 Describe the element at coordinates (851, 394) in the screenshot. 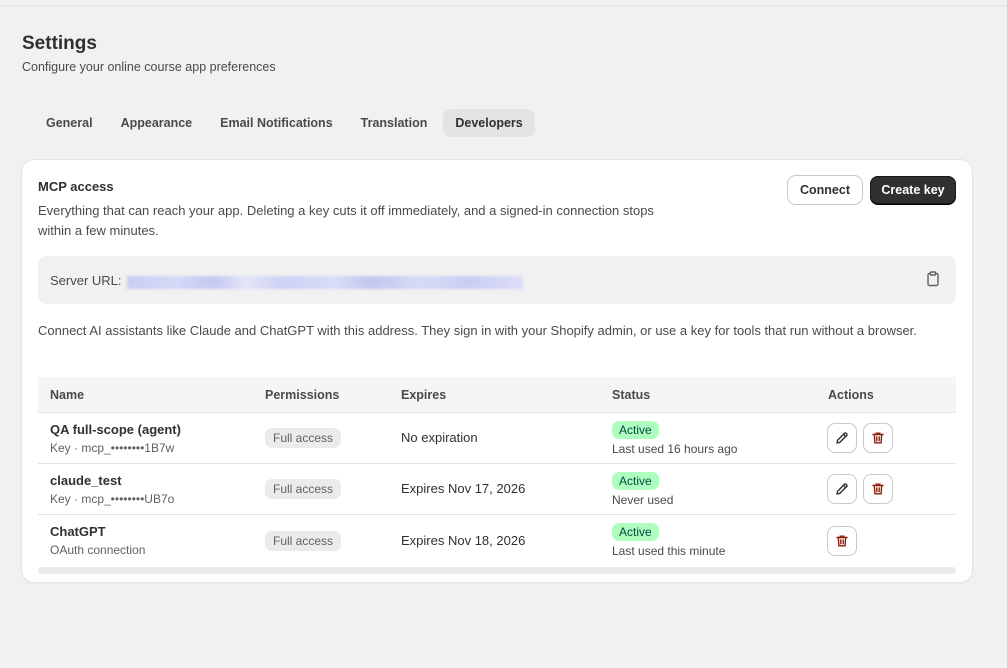

I see `header-actions: Actions` at that location.